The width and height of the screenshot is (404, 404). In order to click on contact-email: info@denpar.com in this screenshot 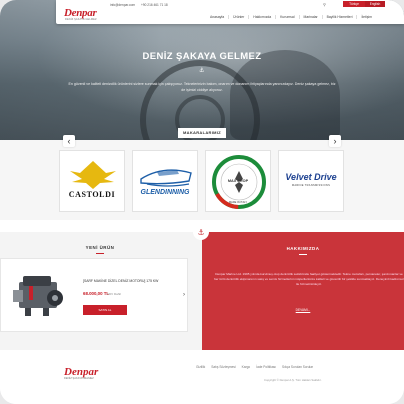, I will do `click(122, 5)`.